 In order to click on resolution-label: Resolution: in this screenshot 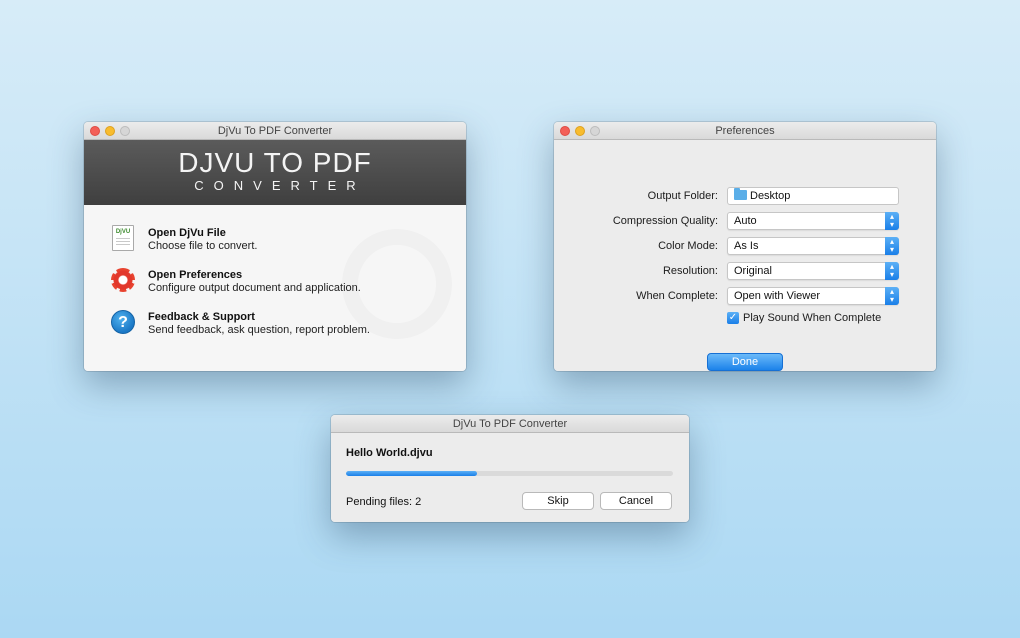, I will do `click(690, 271)`.